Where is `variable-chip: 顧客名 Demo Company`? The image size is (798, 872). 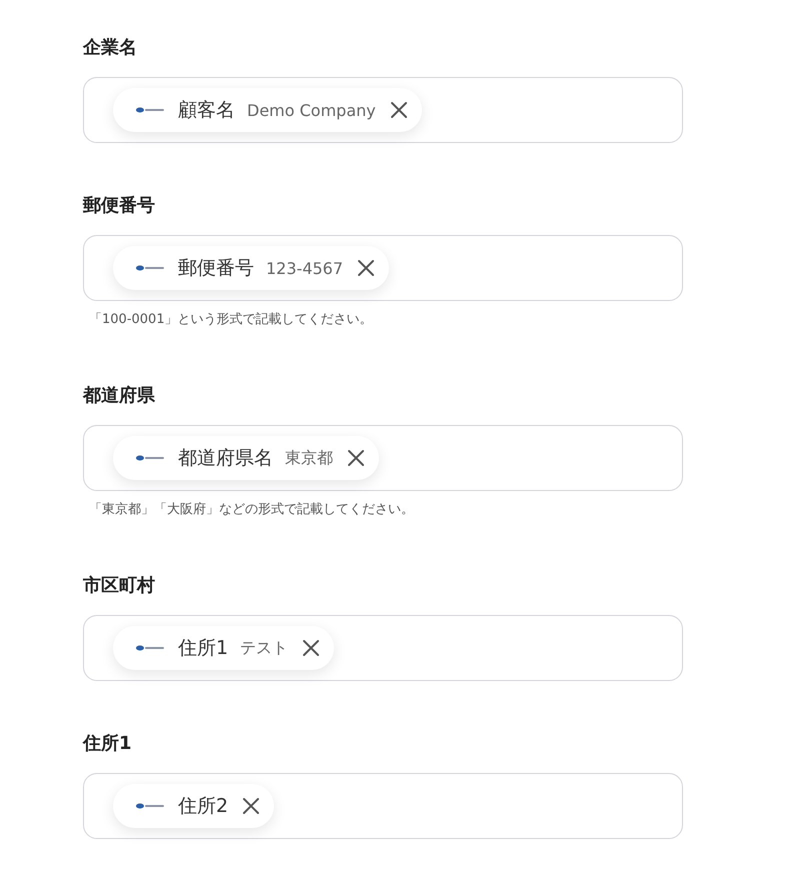
variable-chip: 顧客名 Demo Company is located at coordinates (267, 110).